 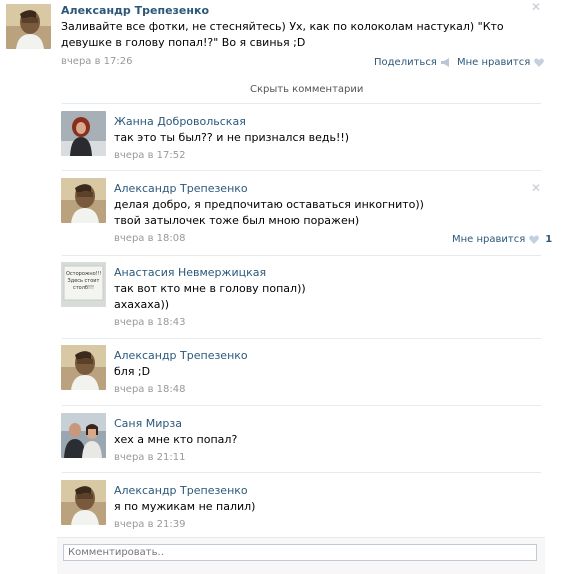 What do you see at coordinates (549, 239) in the screenshot?
I see `like-count: 1` at bounding box center [549, 239].